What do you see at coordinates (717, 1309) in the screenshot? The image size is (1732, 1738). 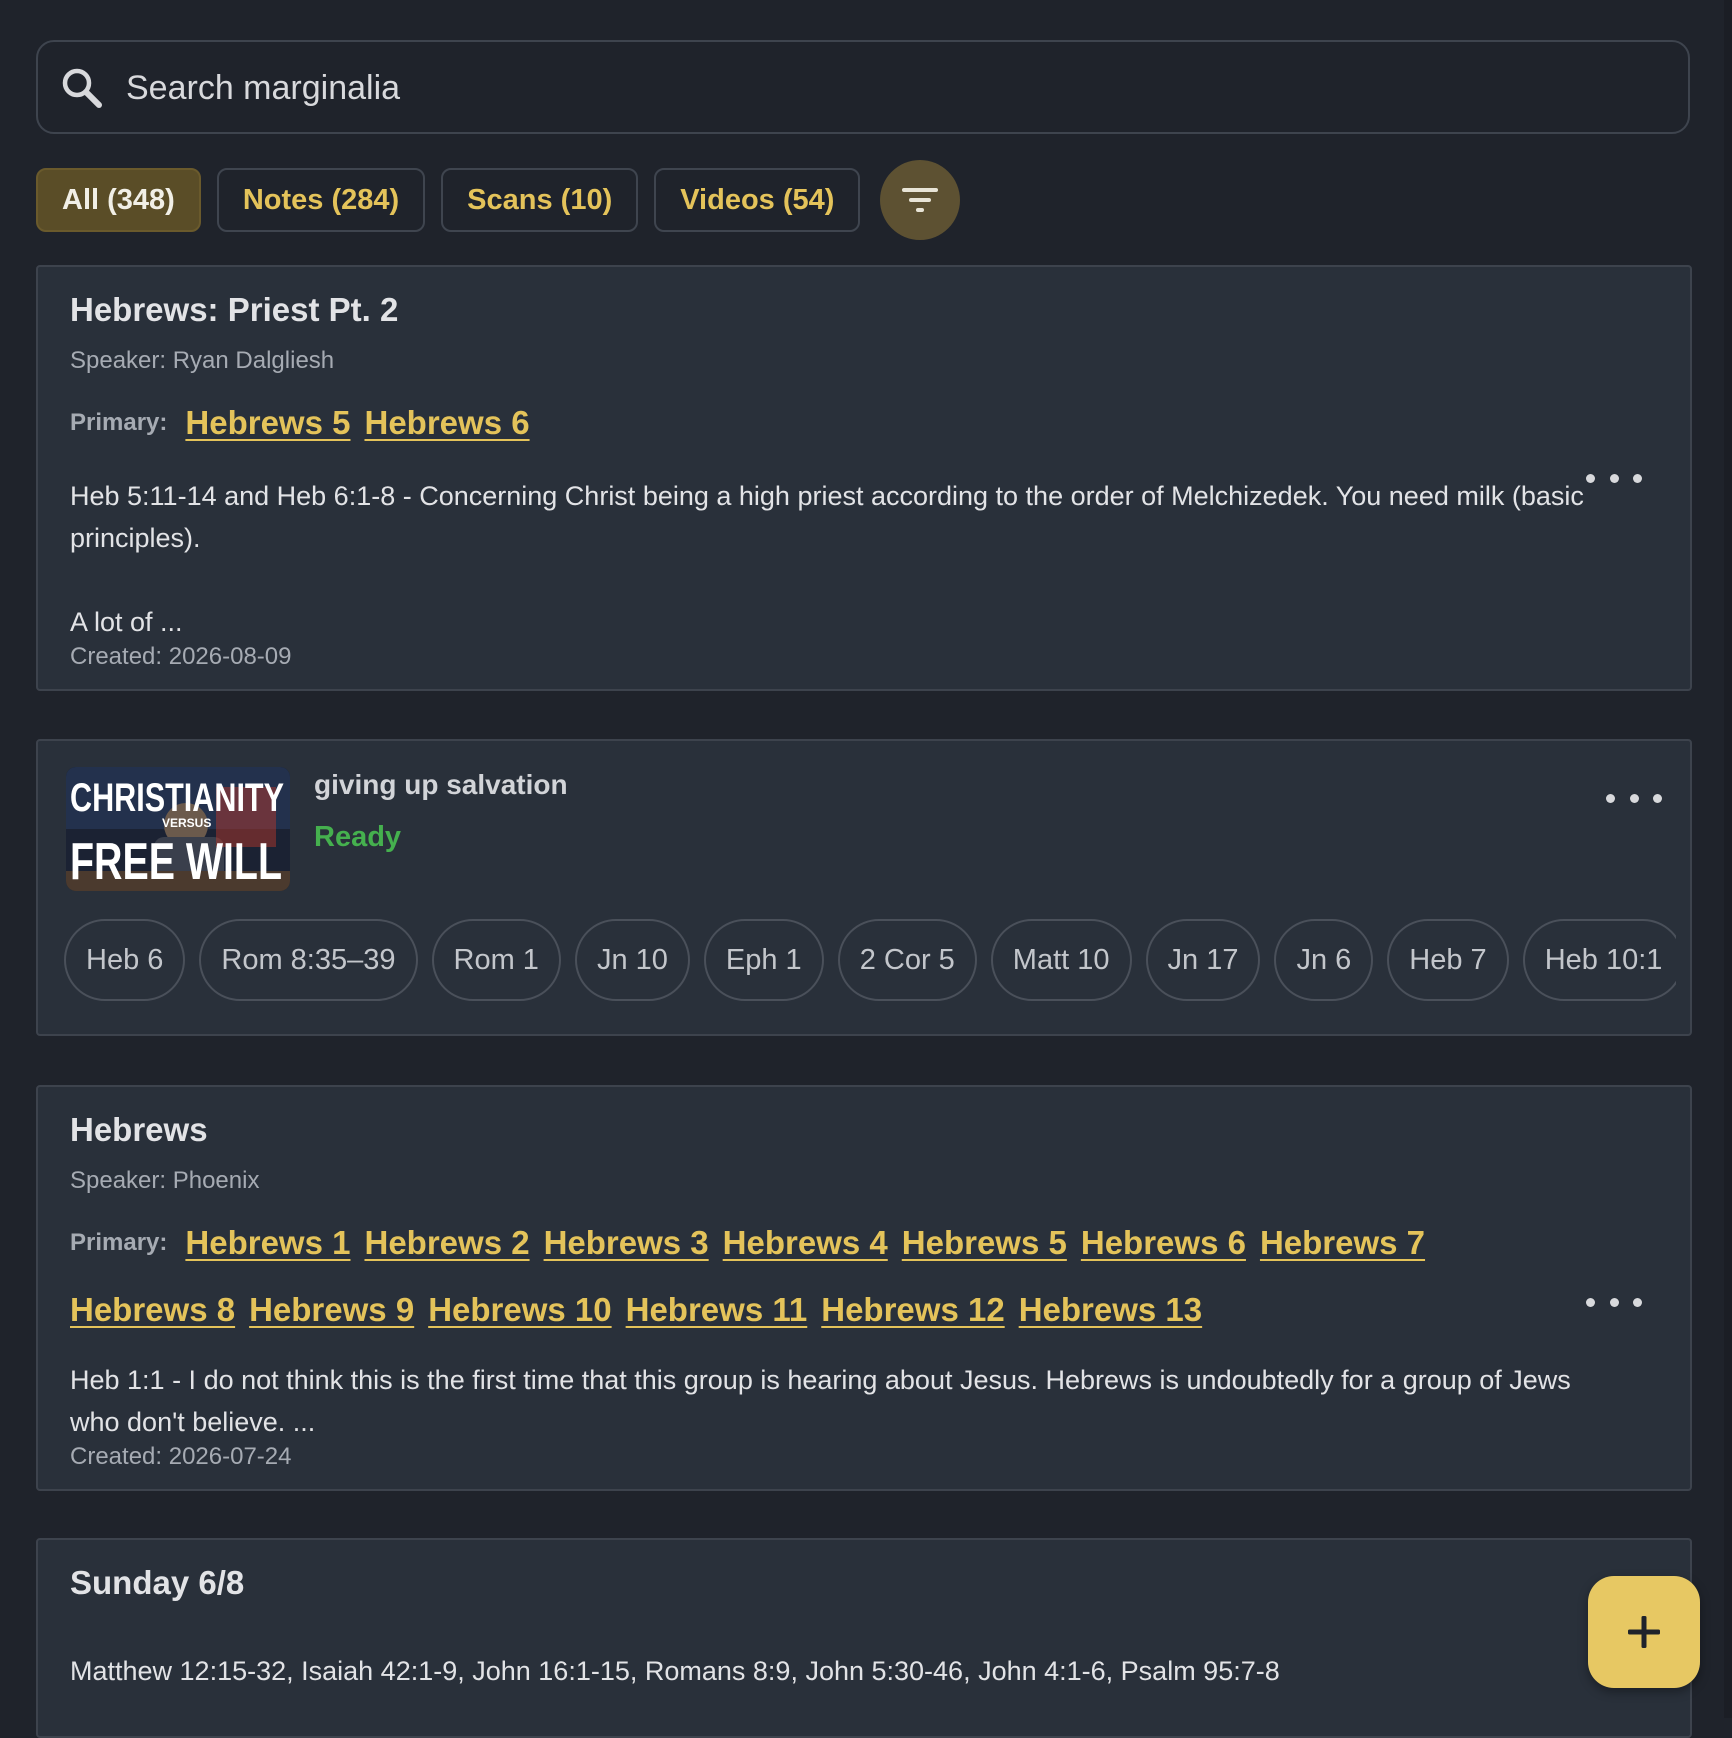 I see `ref-link: Hebrews 11` at bounding box center [717, 1309].